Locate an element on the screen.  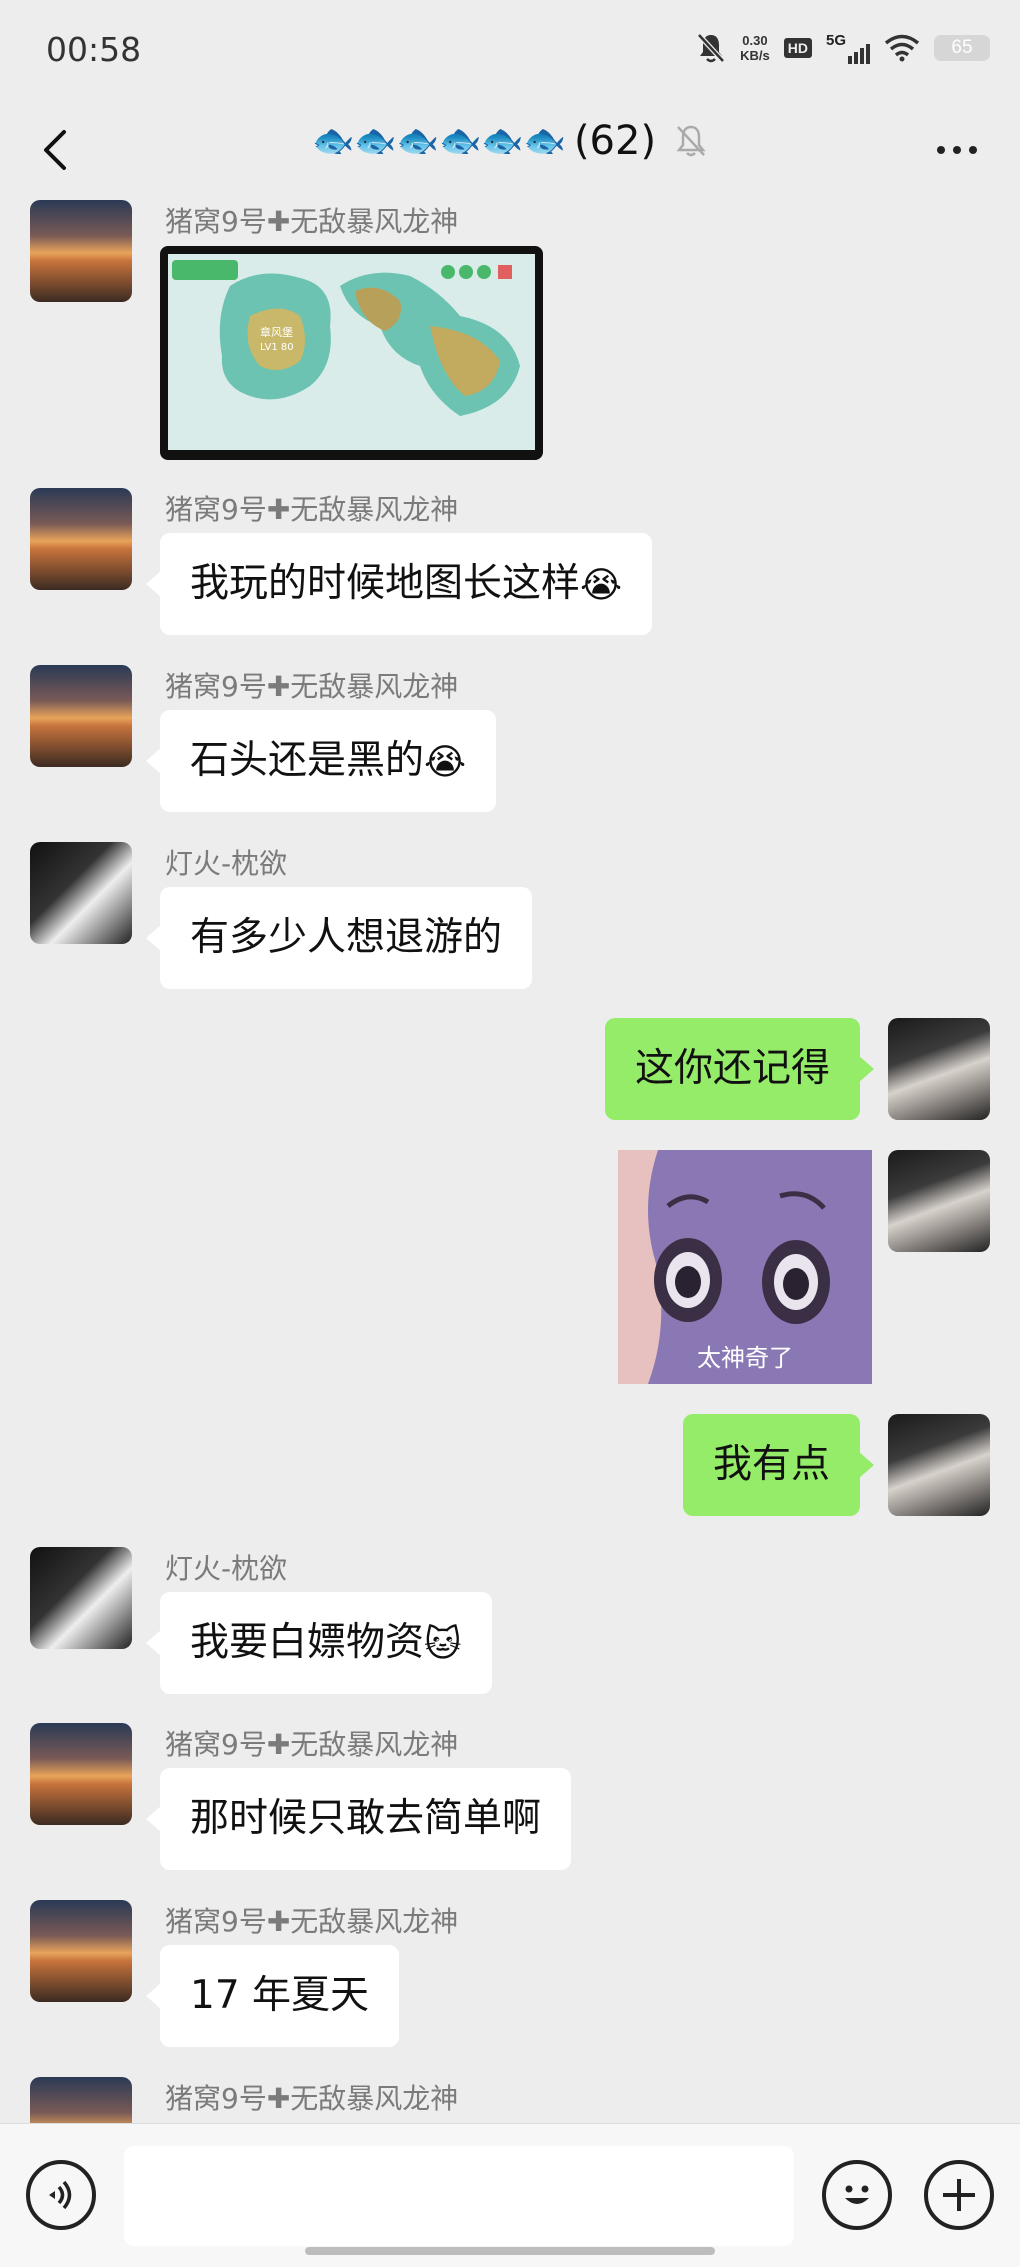
status-bar: 00:58 0.30 KB/s HD 5G 65 is located at coordinates (510, 50).